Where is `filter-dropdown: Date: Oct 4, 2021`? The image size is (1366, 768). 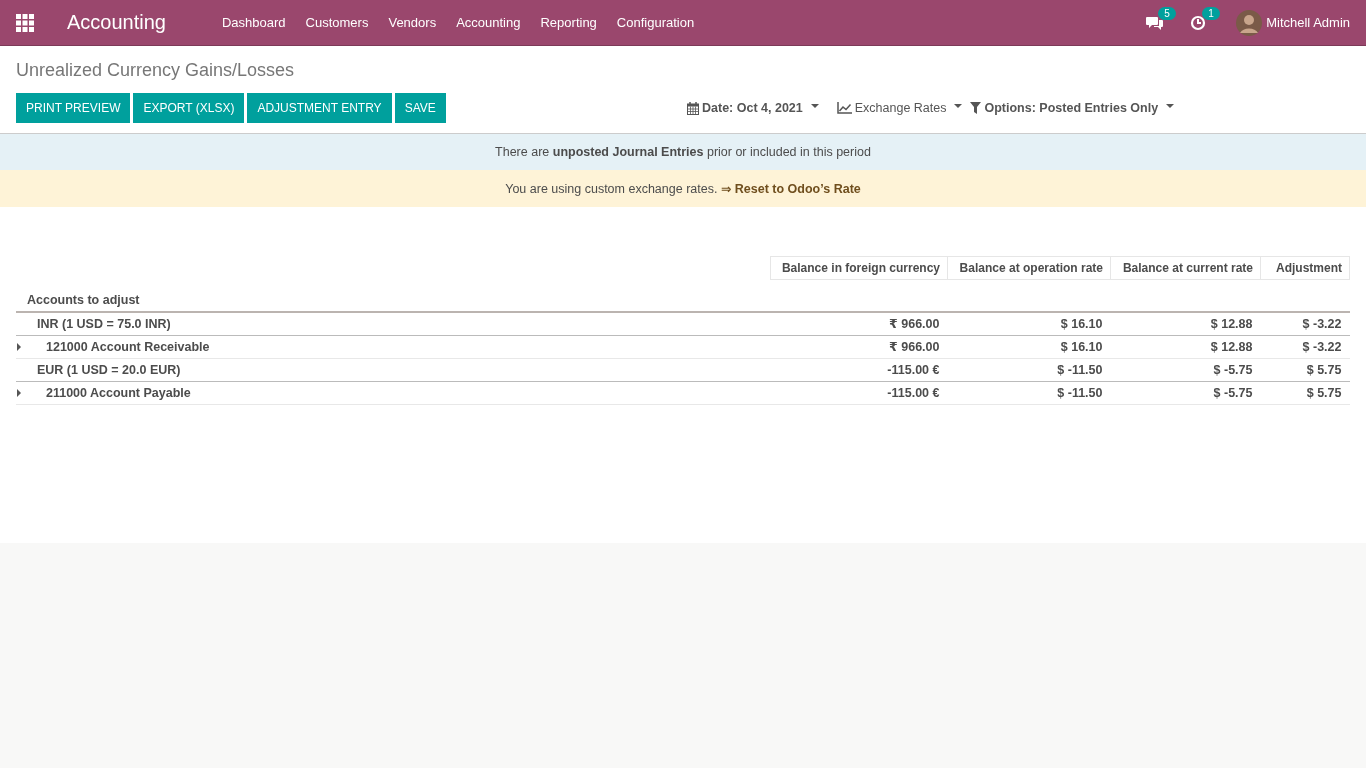 filter-dropdown: Date: Oct 4, 2021 is located at coordinates (753, 108).